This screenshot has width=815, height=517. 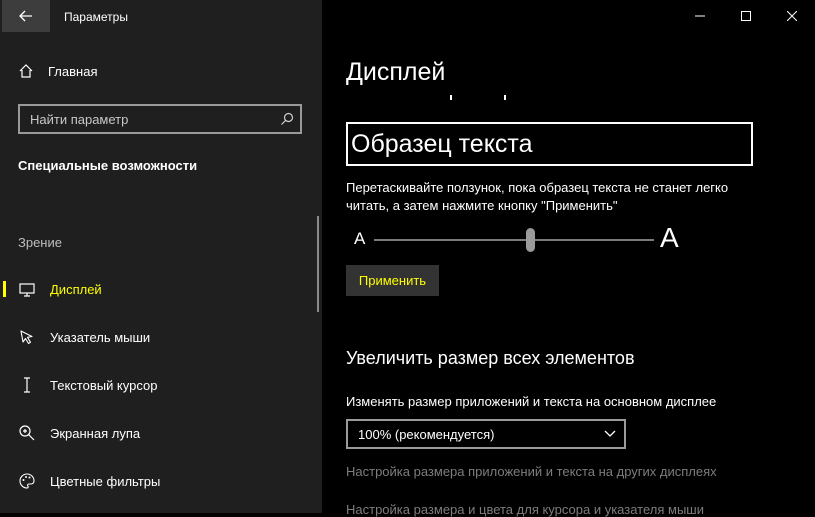 I want to click on scale-dropdown: 100% (рекомендуется), so click(x=486, y=434).